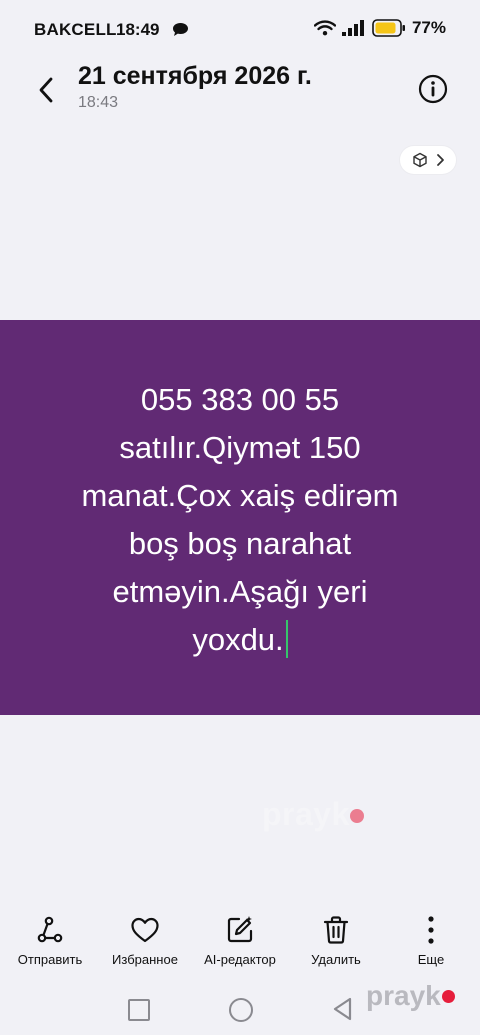 The height and width of the screenshot is (1035, 480). Describe the element at coordinates (336, 959) in the screenshot. I see `delete-label: Удалить` at that location.